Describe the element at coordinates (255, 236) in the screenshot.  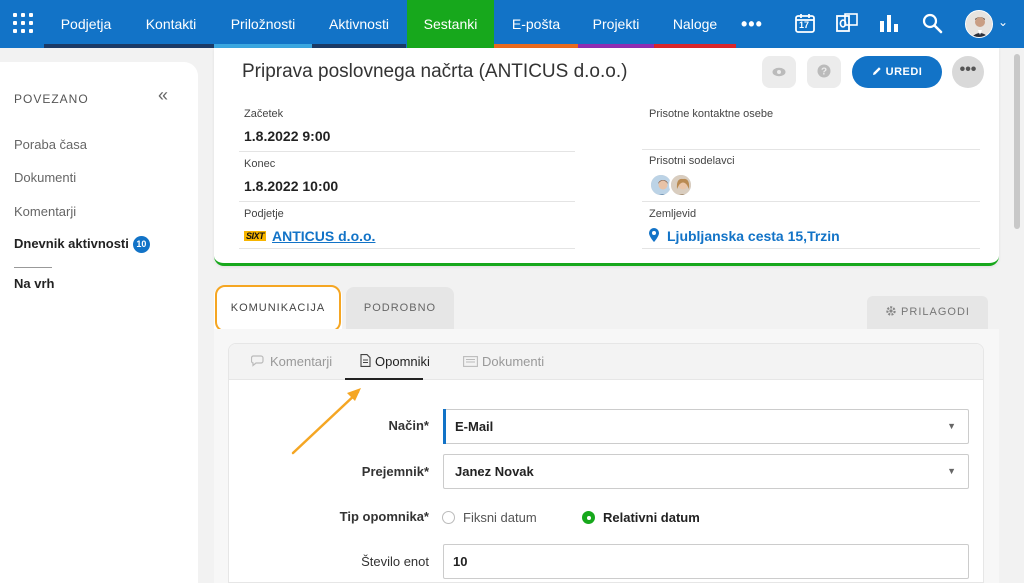
I see `company-logo: SIXT` at that location.